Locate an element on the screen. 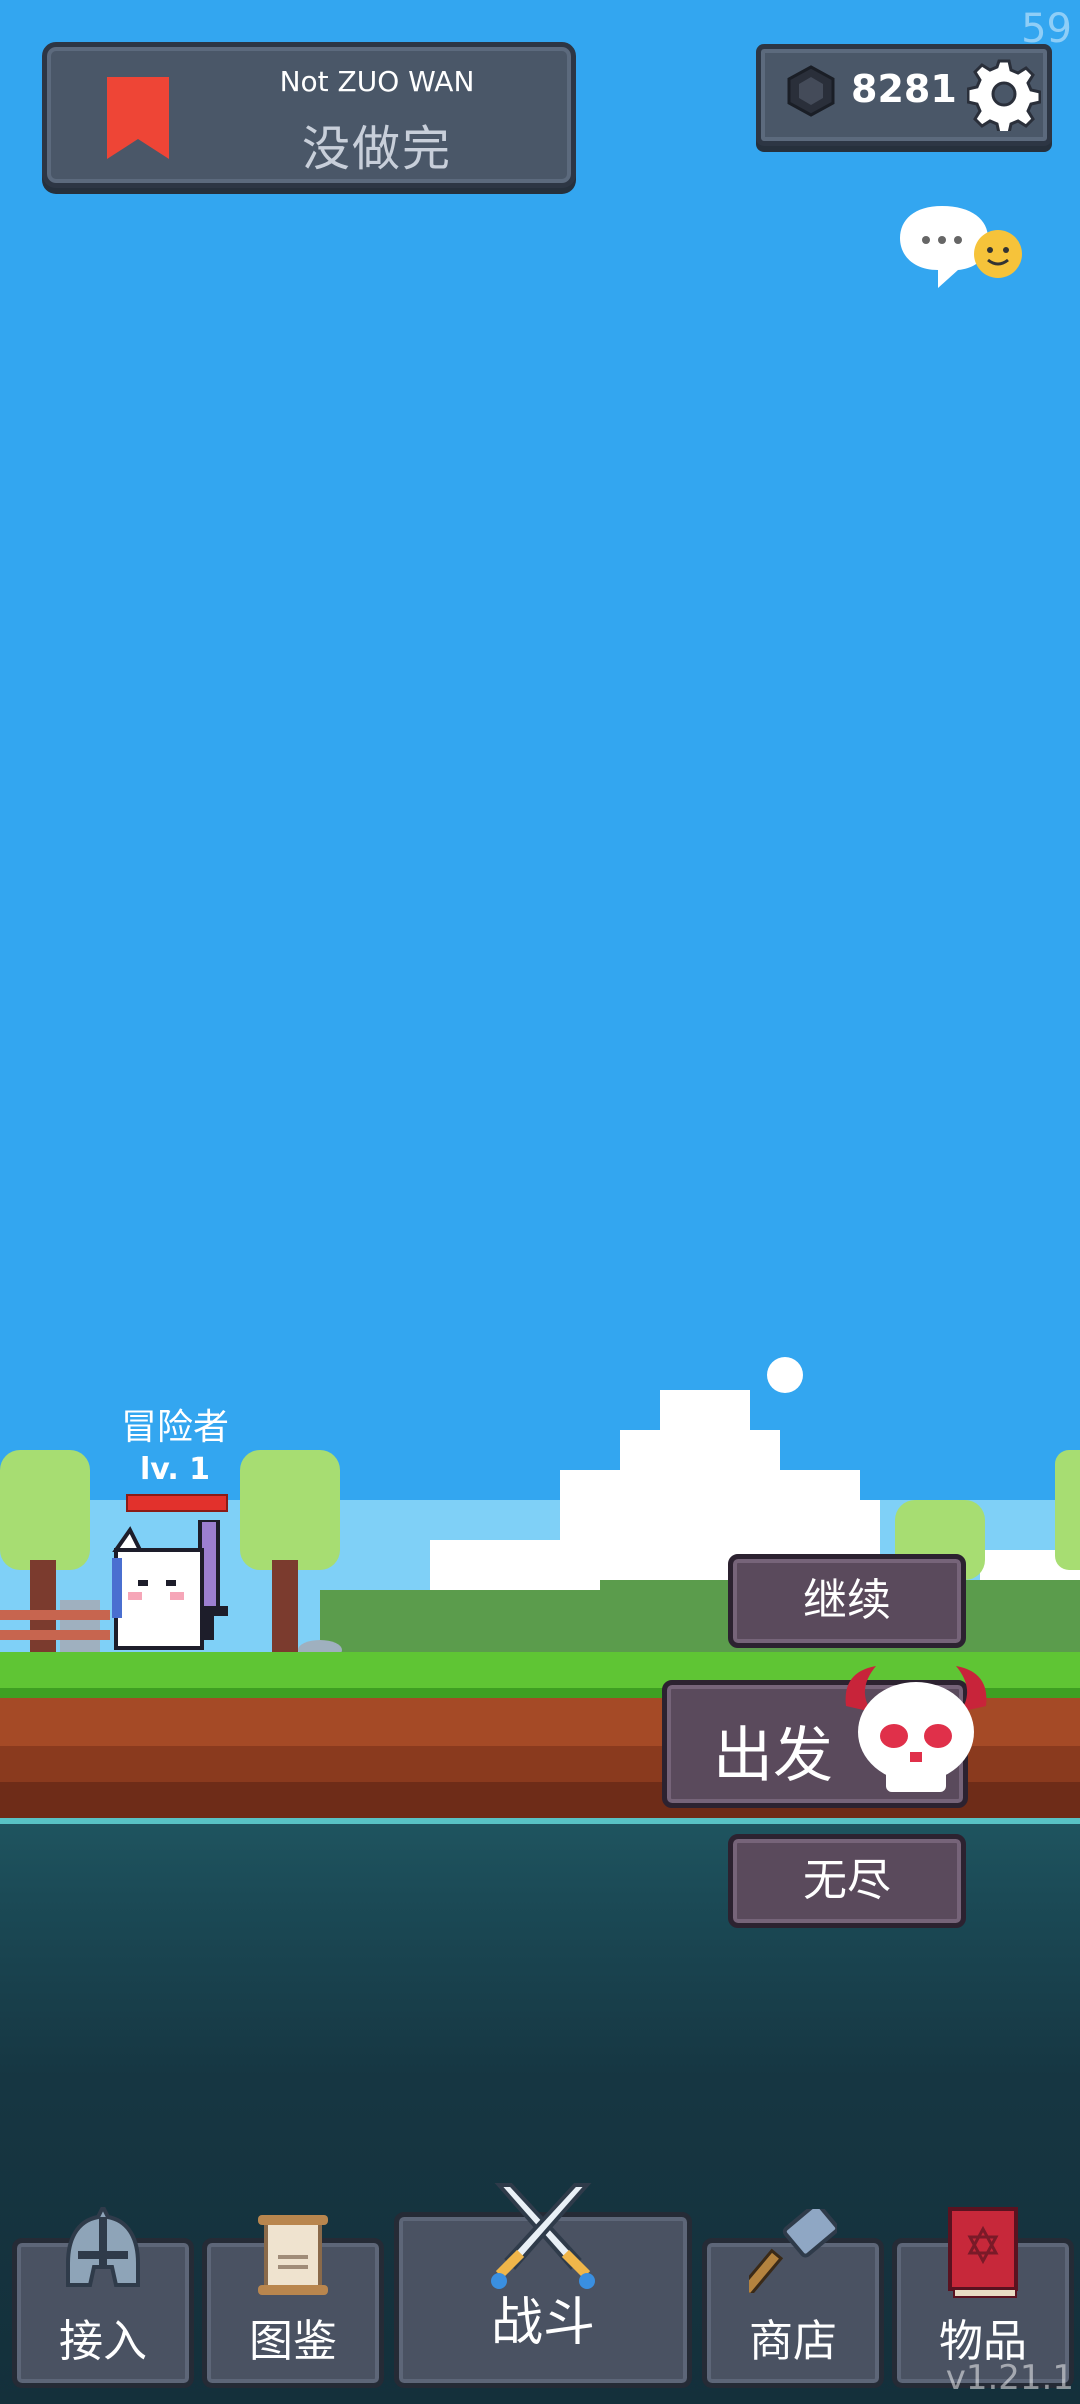 The width and height of the screenshot is (1080, 2404). nav-tab-join: 接入 is located at coordinates (103, 2297).